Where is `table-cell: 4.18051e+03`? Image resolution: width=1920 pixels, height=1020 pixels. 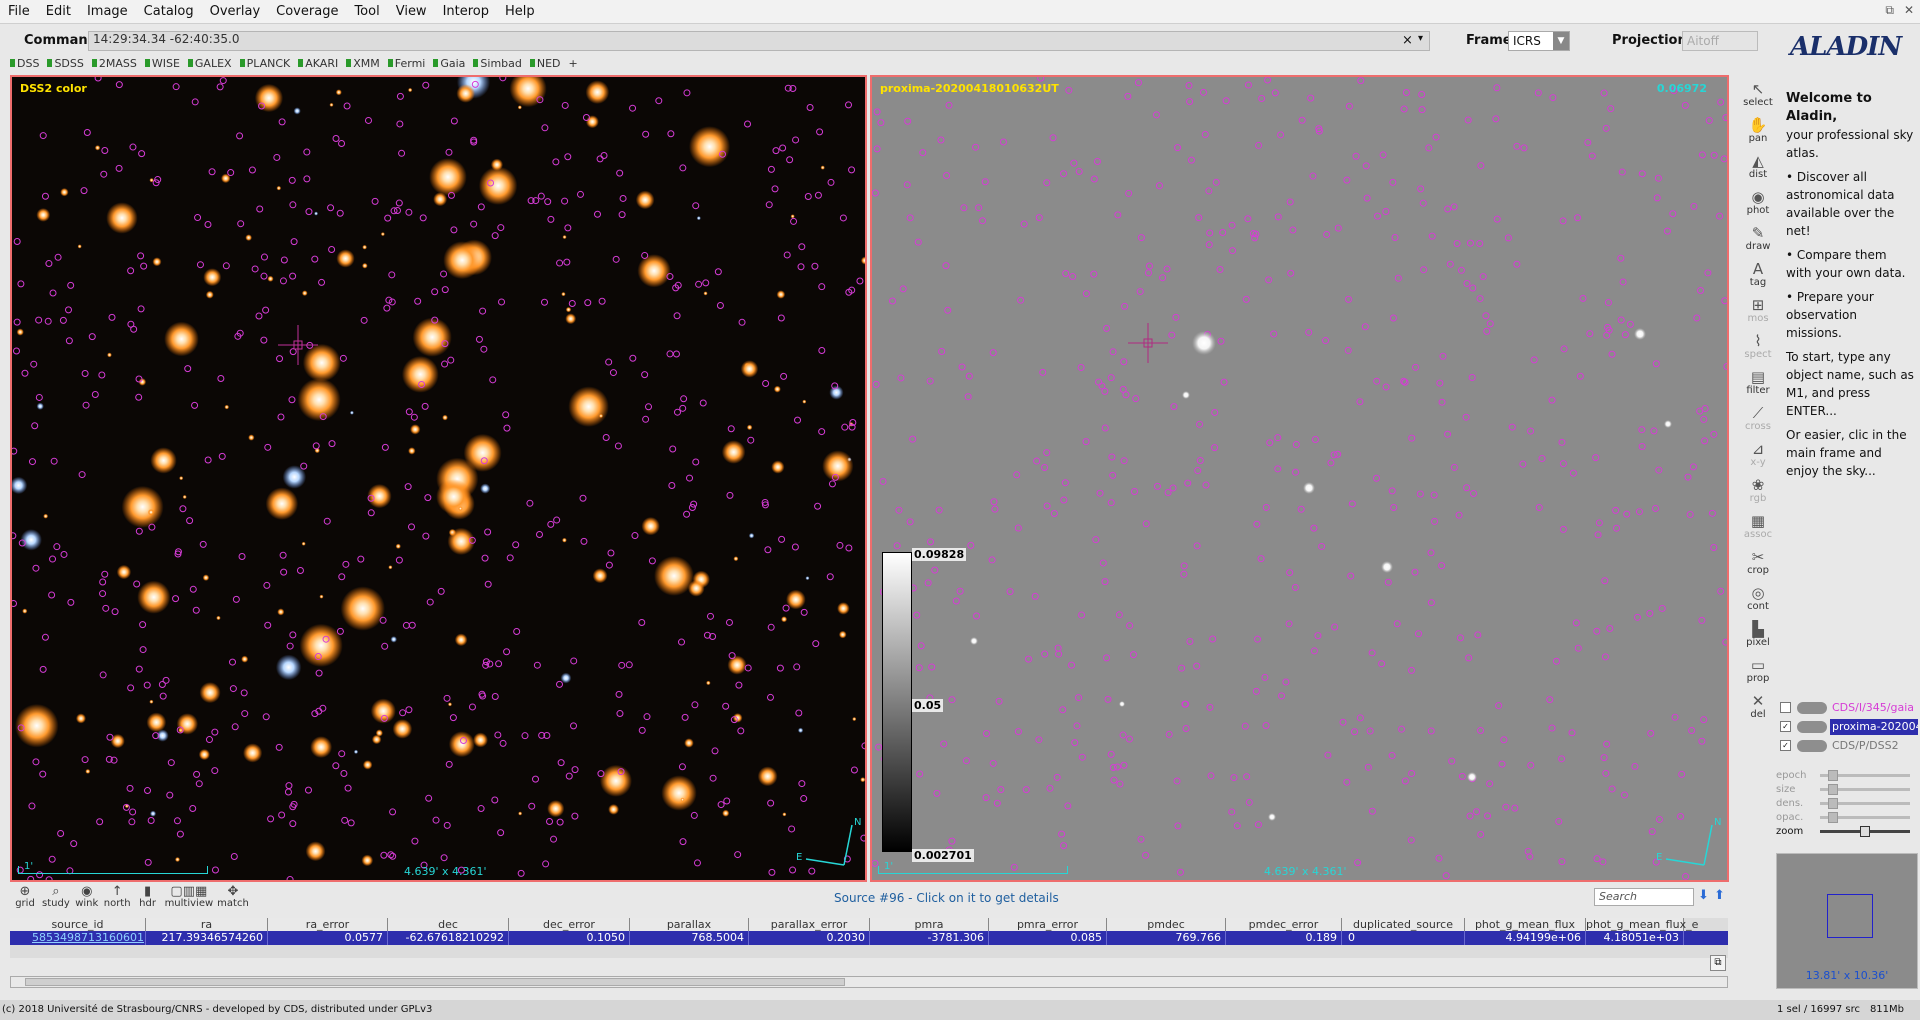 table-cell: 4.18051e+03 is located at coordinates (1635, 938).